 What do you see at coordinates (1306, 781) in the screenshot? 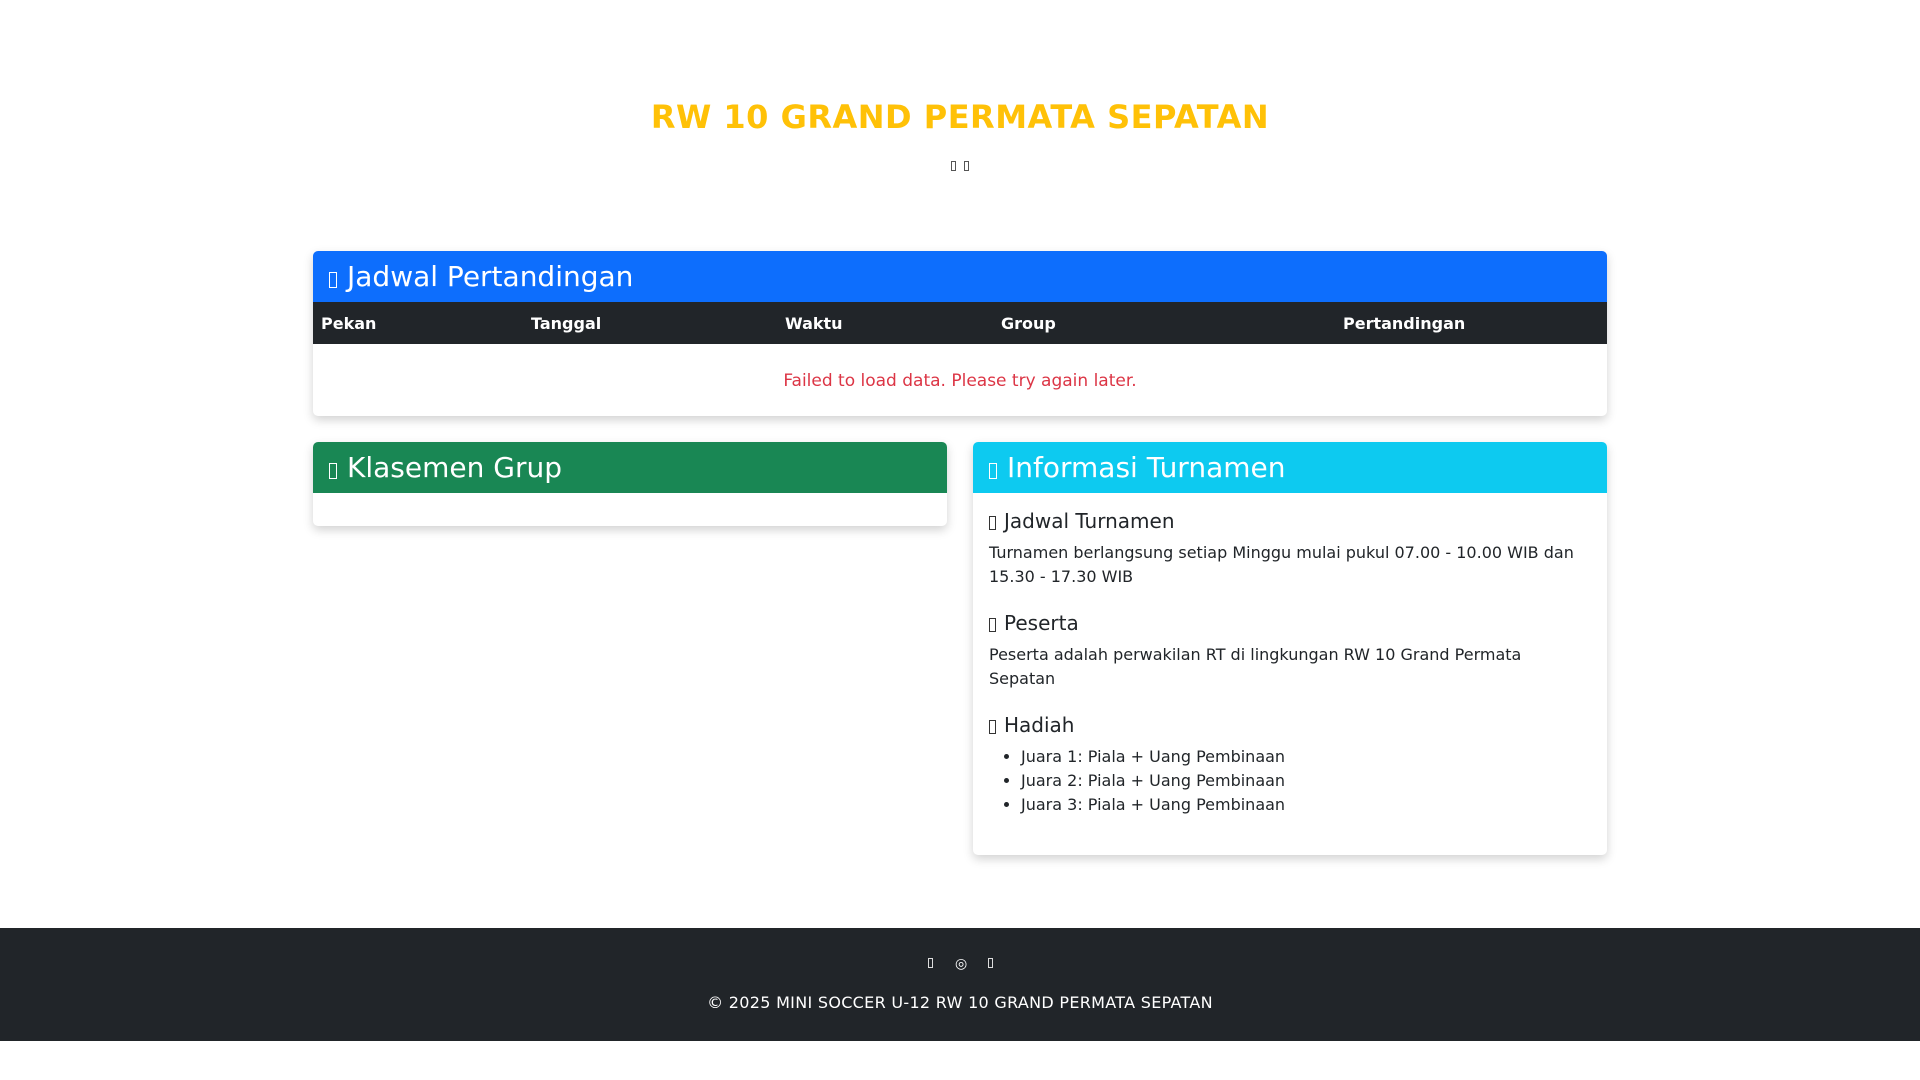
I see `list-item: Juara 2: Piala + Uang Pembinaan` at bounding box center [1306, 781].